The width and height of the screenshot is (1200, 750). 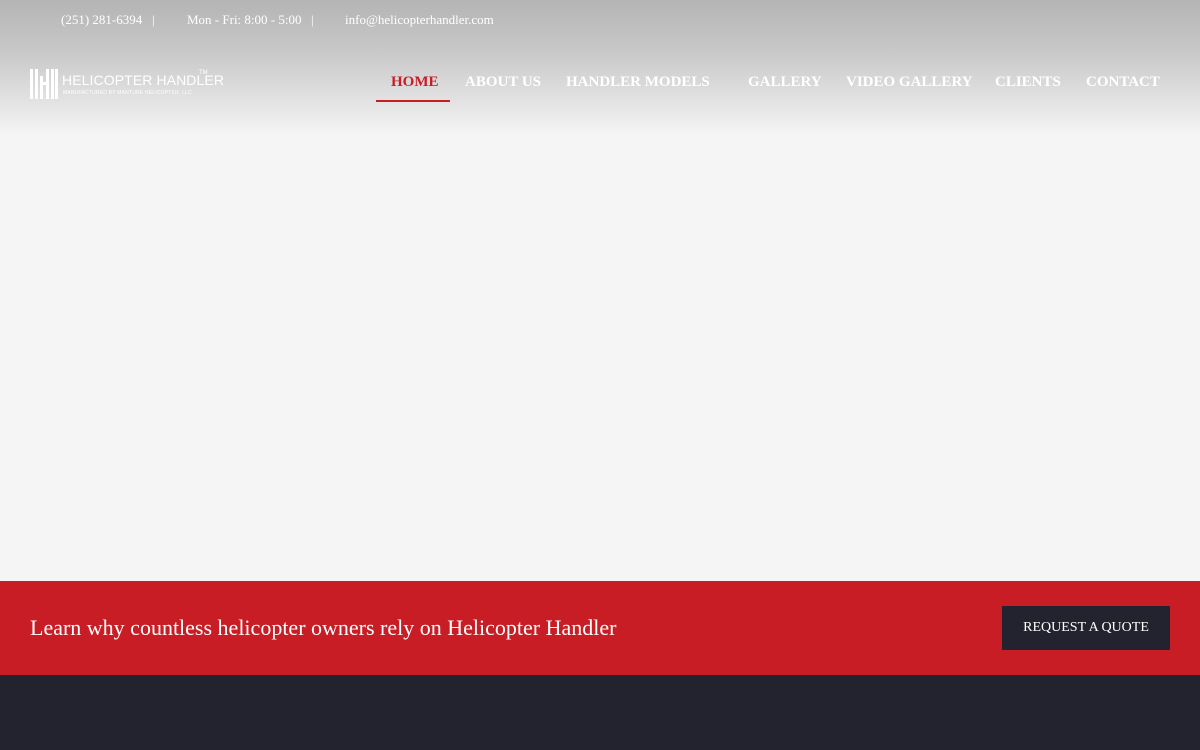 I want to click on nav-item-video-gallery: VIDEO GALLERY, so click(x=909, y=82).